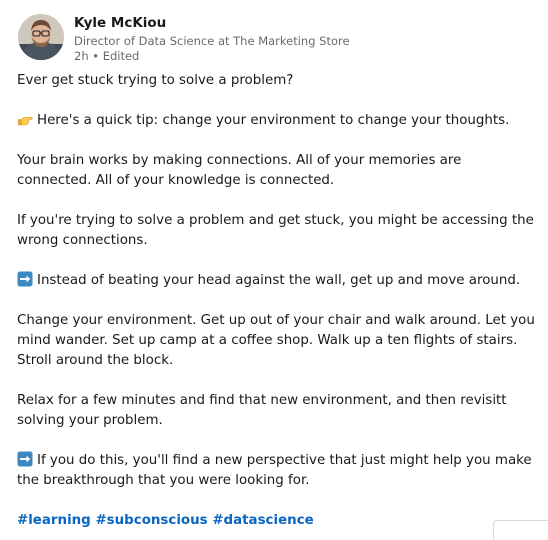  I want to click on hashtag-list: #learning #subconscious #datascience, so click(277, 521).